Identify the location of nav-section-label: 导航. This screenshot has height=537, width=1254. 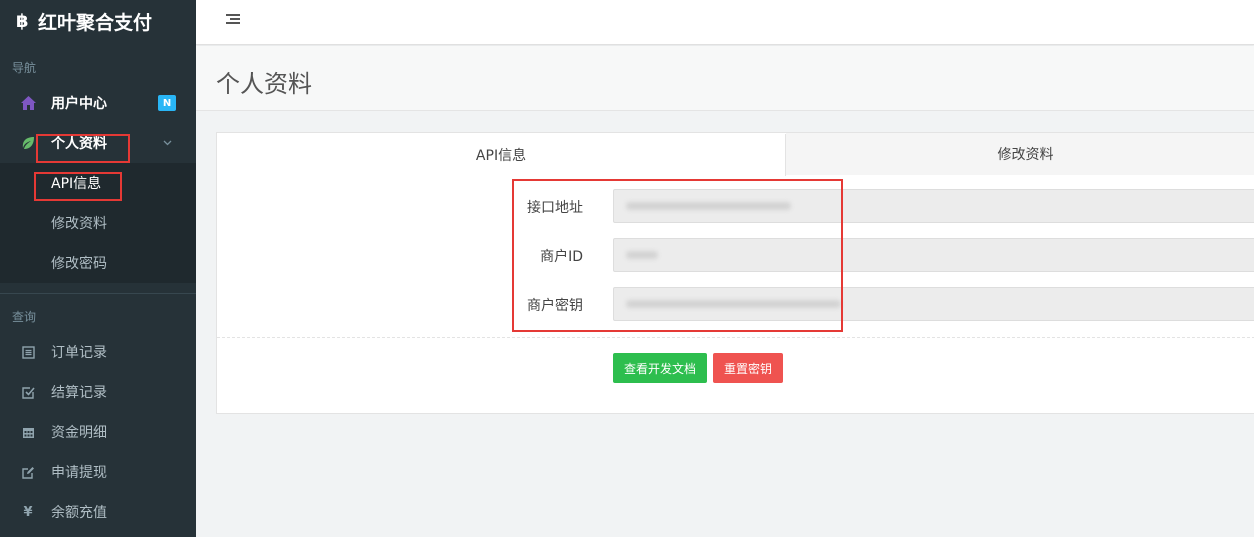
(24, 68).